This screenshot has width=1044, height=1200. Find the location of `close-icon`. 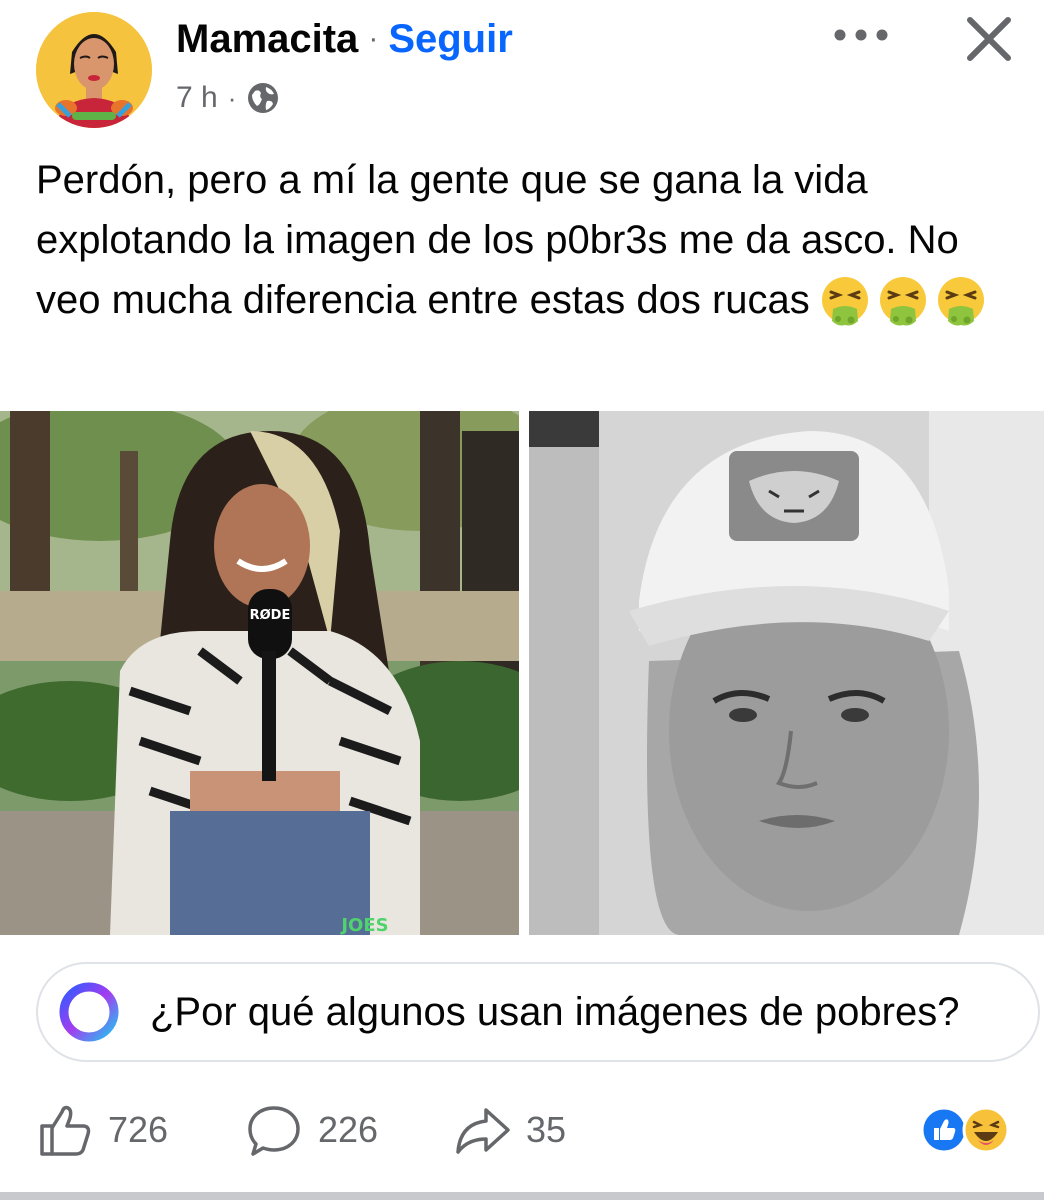

close-icon is located at coordinates (989, 39).